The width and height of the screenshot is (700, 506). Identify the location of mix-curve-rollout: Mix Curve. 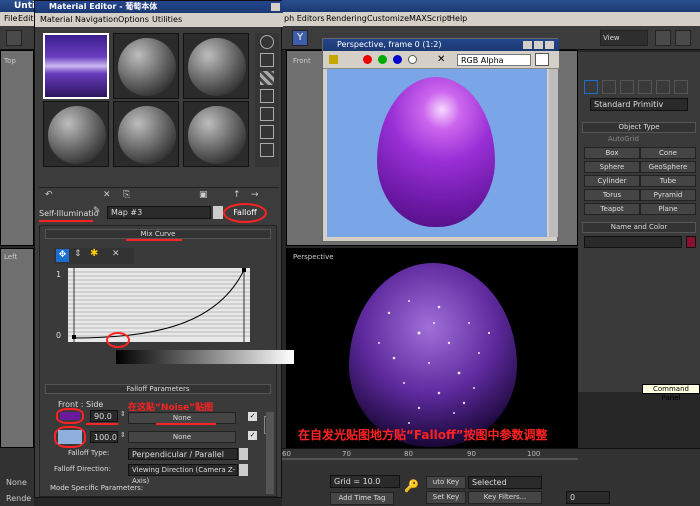
(158, 234).